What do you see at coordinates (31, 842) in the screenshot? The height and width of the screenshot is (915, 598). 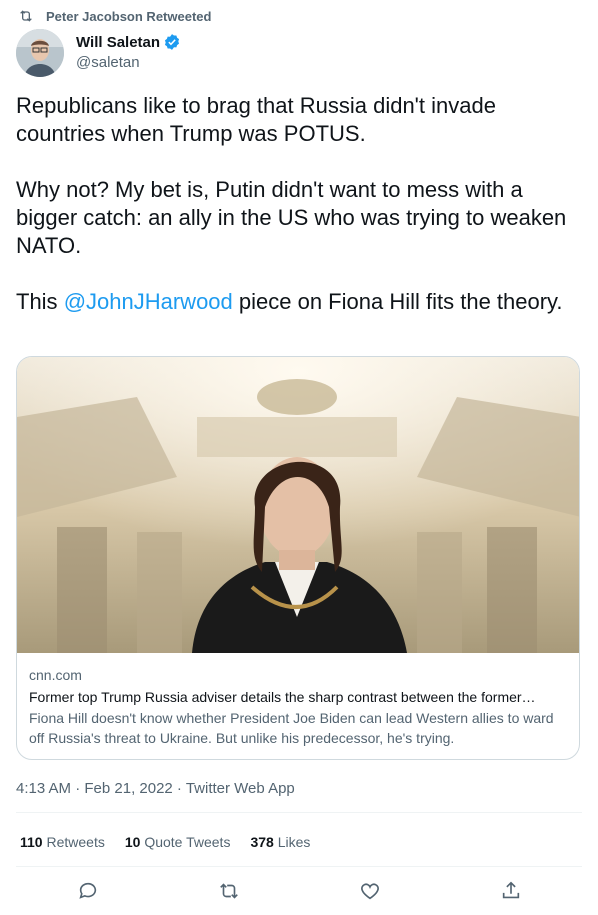 I see `retweets-count: 110` at bounding box center [31, 842].